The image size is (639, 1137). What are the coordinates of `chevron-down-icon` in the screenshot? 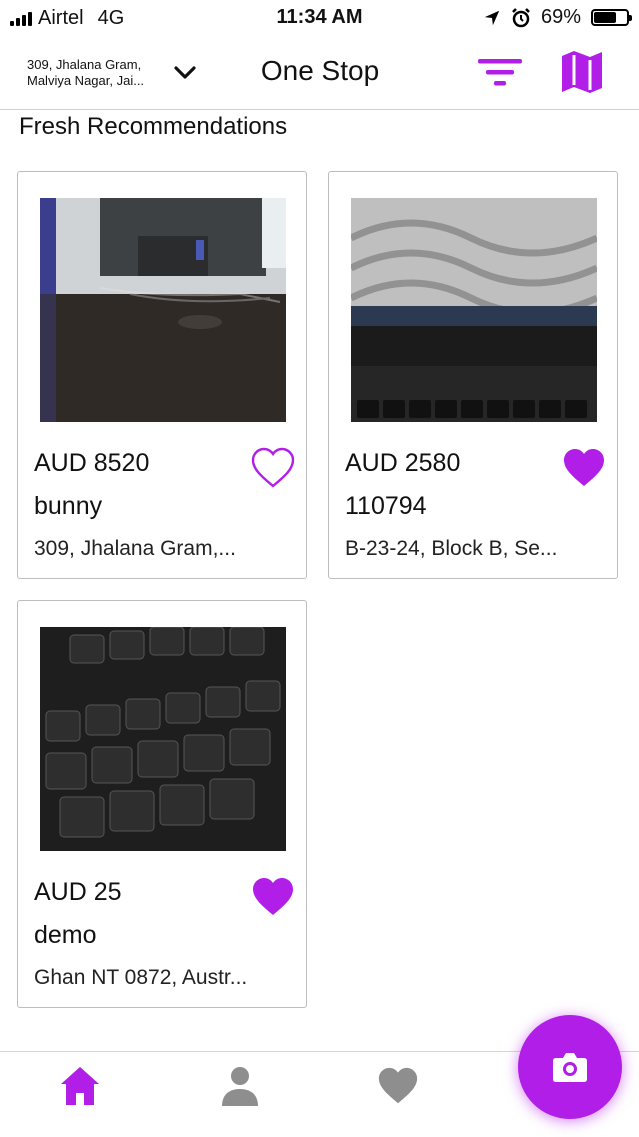 It's located at (185, 73).